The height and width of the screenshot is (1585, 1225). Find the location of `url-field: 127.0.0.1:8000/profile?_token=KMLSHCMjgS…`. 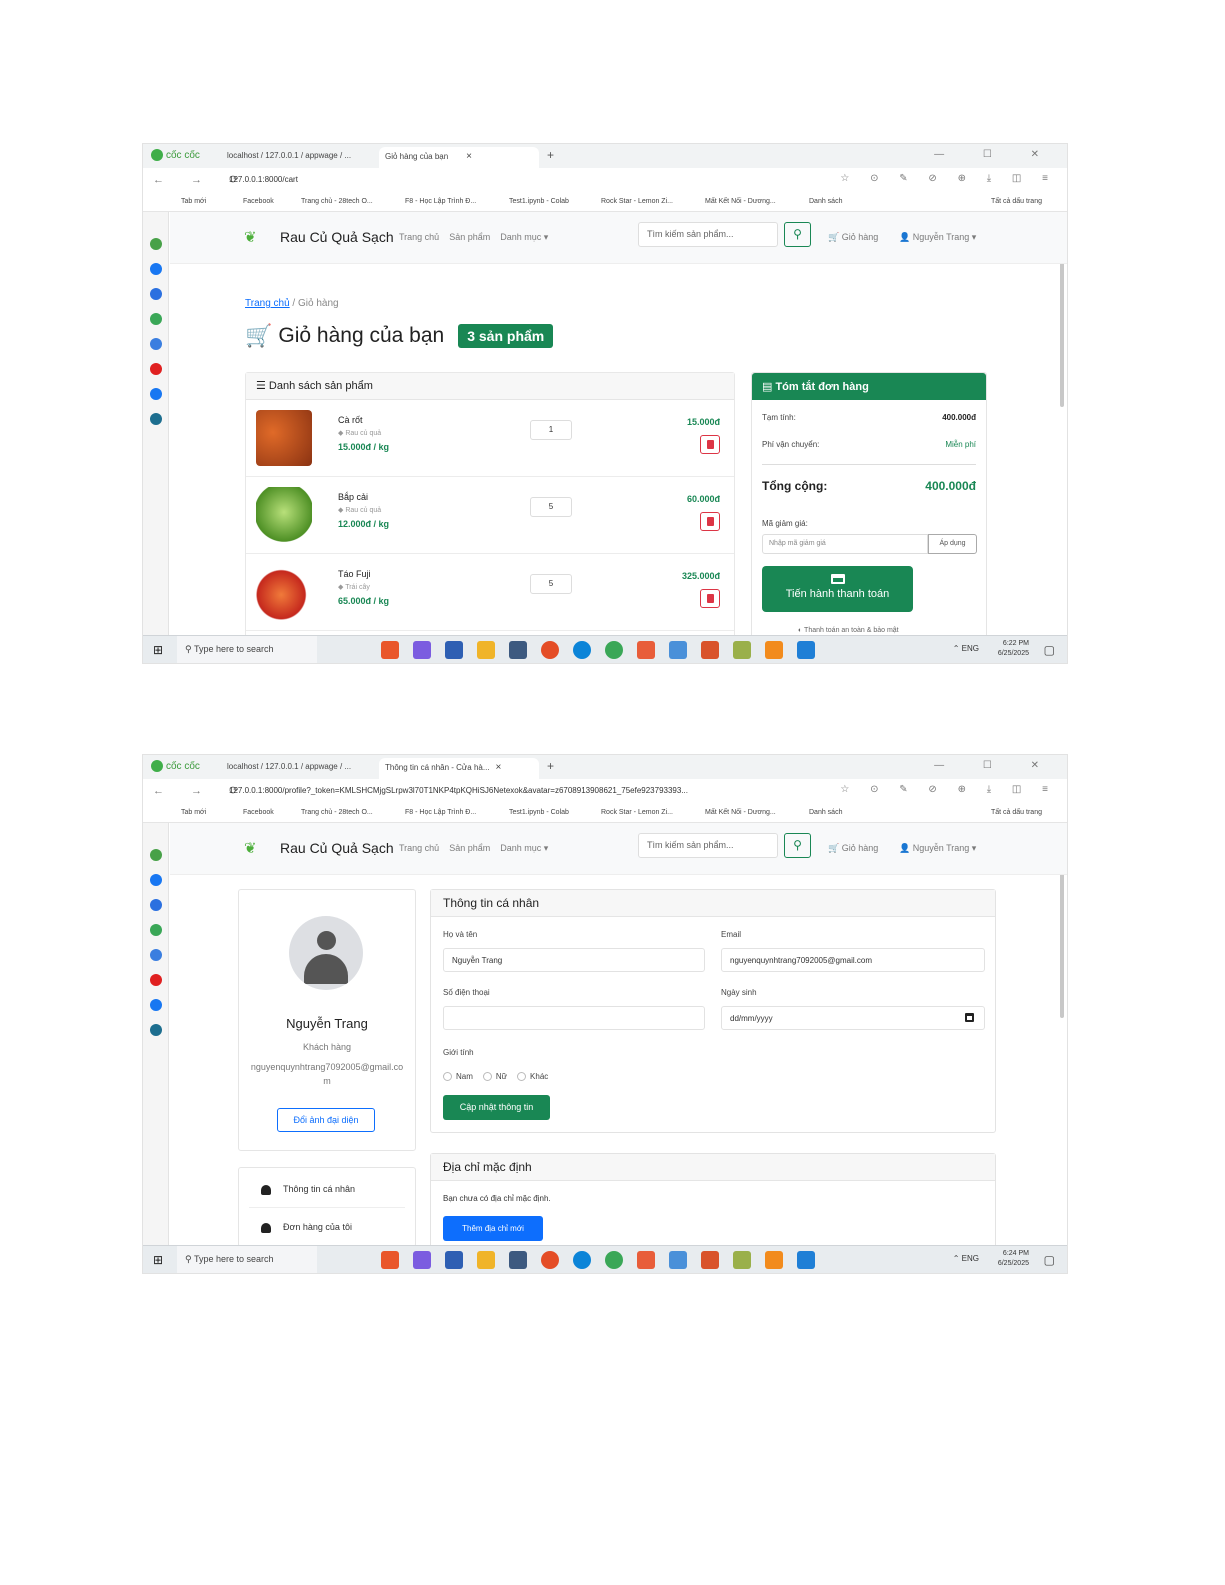

url-field: 127.0.0.1:8000/profile?_token=KMLSHCMjgS… is located at coordinates (458, 790).